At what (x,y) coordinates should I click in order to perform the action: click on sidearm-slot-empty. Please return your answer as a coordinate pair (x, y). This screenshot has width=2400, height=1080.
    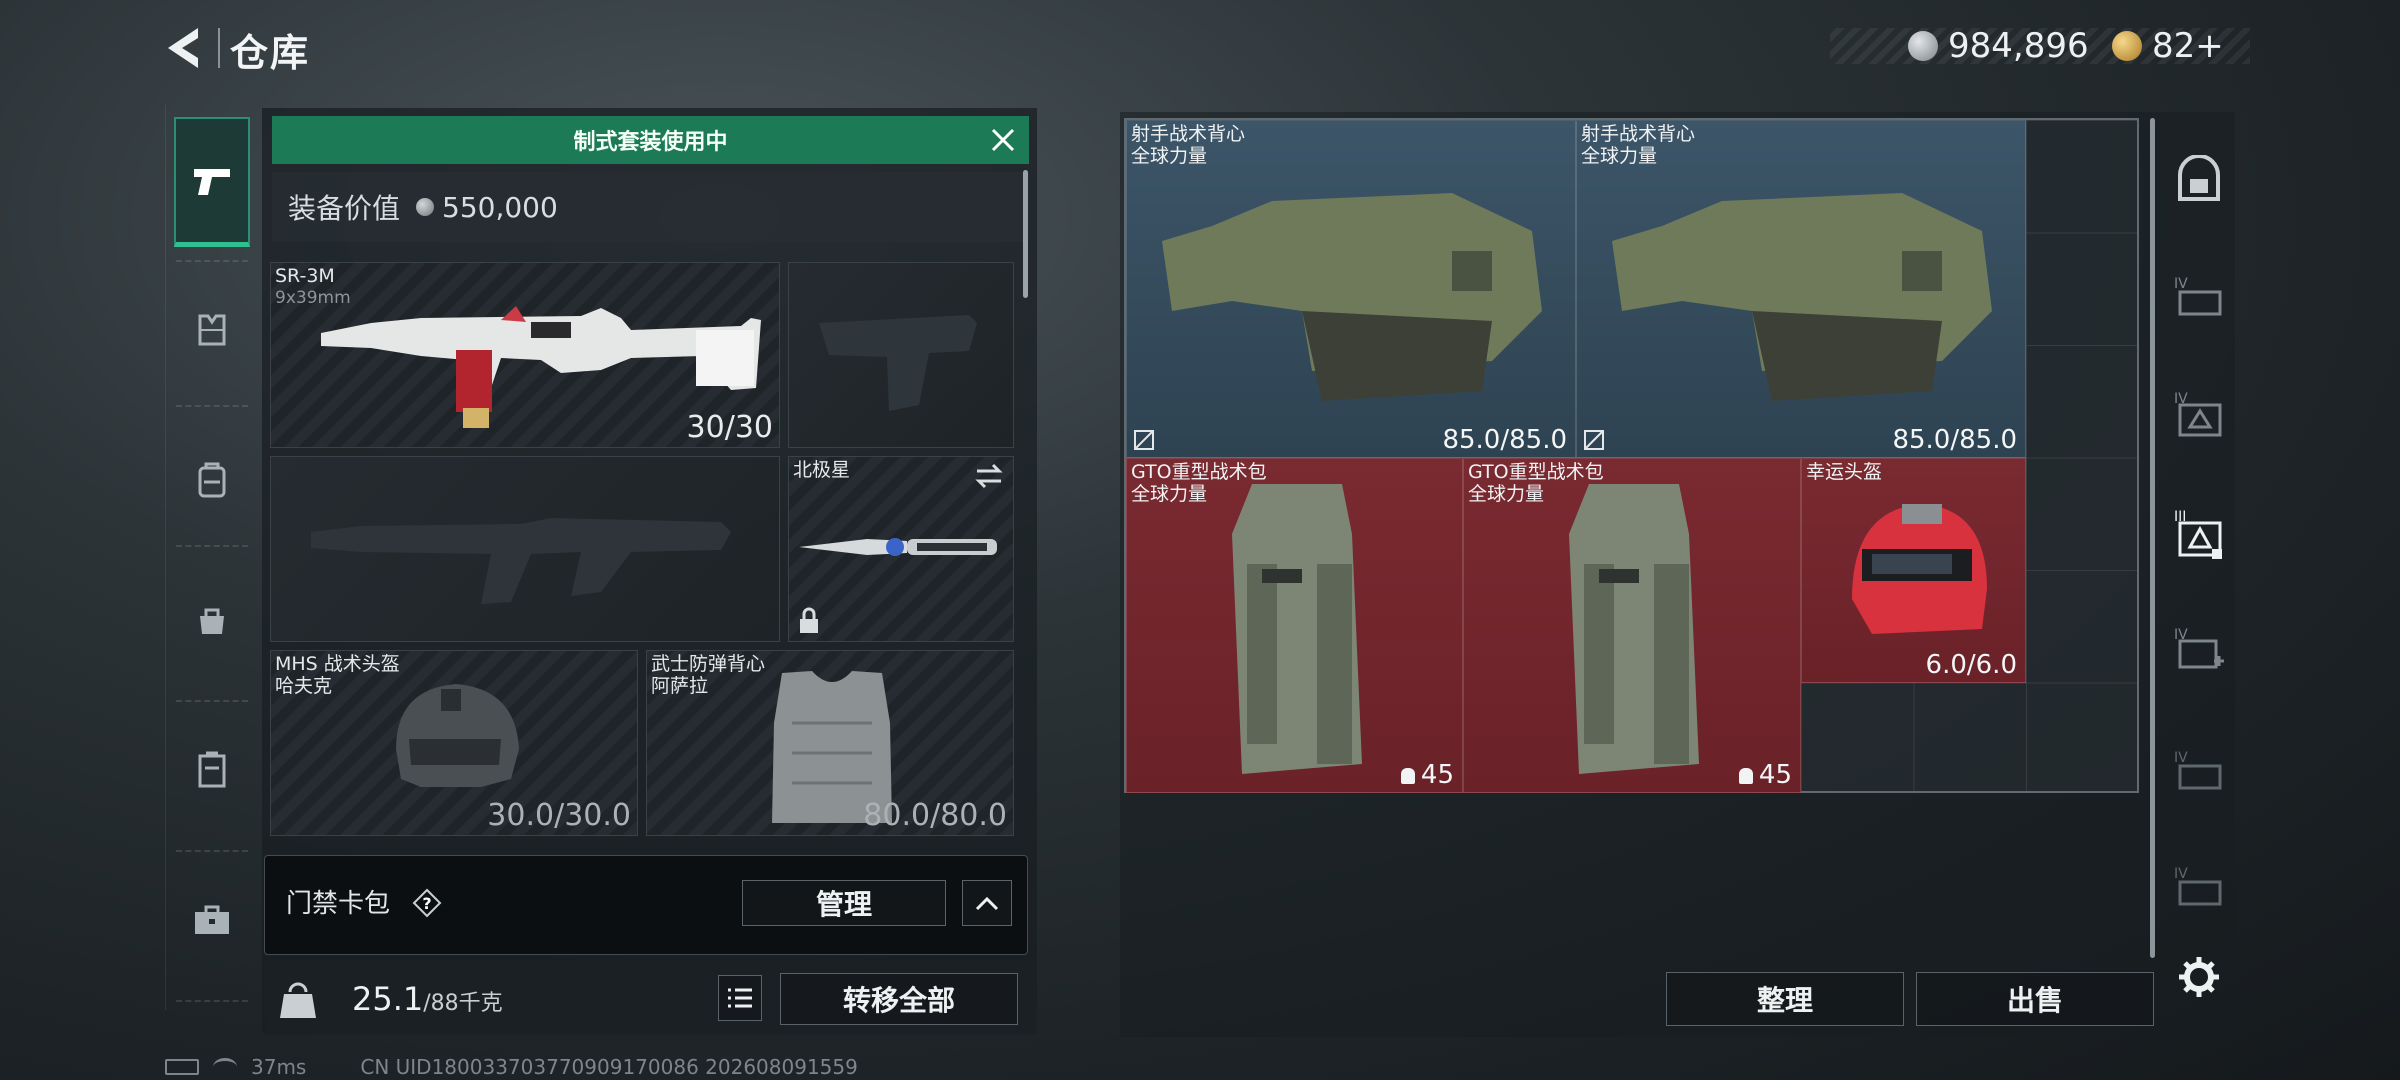
    Looking at the image, I should click on (901, 355).